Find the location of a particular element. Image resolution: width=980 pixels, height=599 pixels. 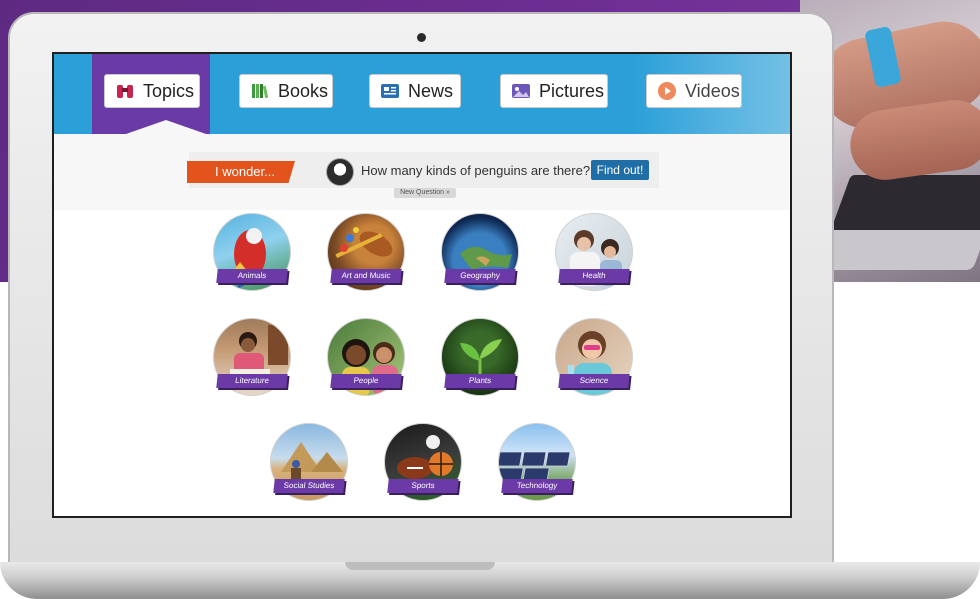

topic-label: Social Studies is located at coordinates (309, 486).